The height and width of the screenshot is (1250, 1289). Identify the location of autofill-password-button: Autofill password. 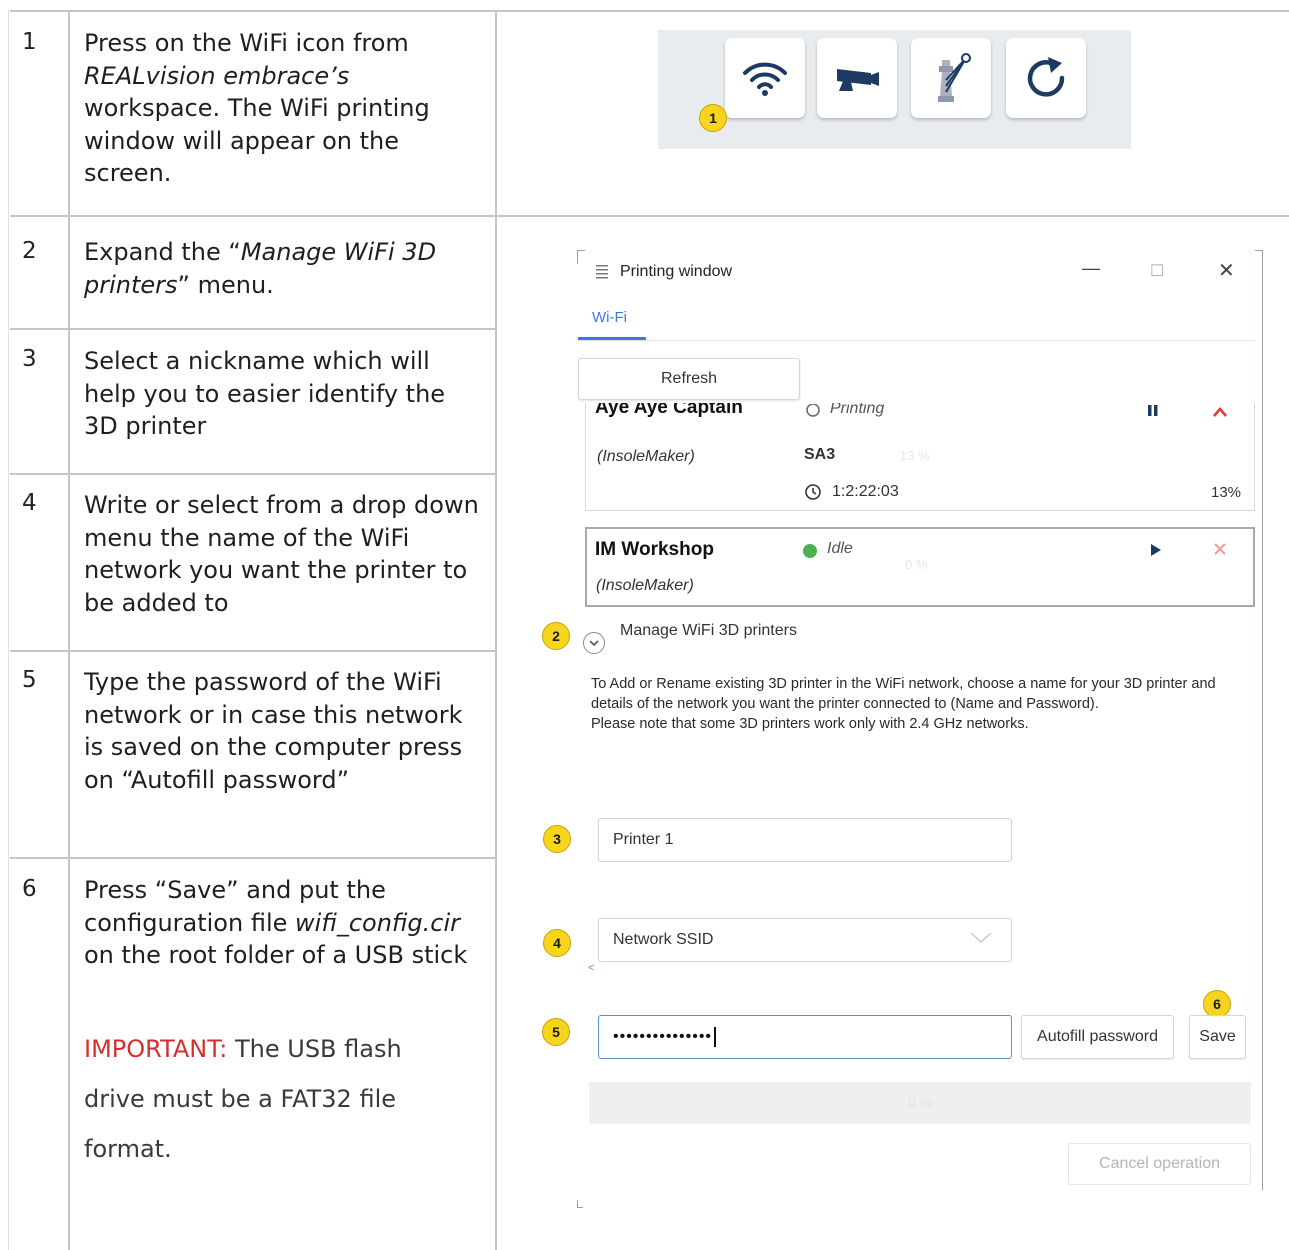
(1097, 1037).